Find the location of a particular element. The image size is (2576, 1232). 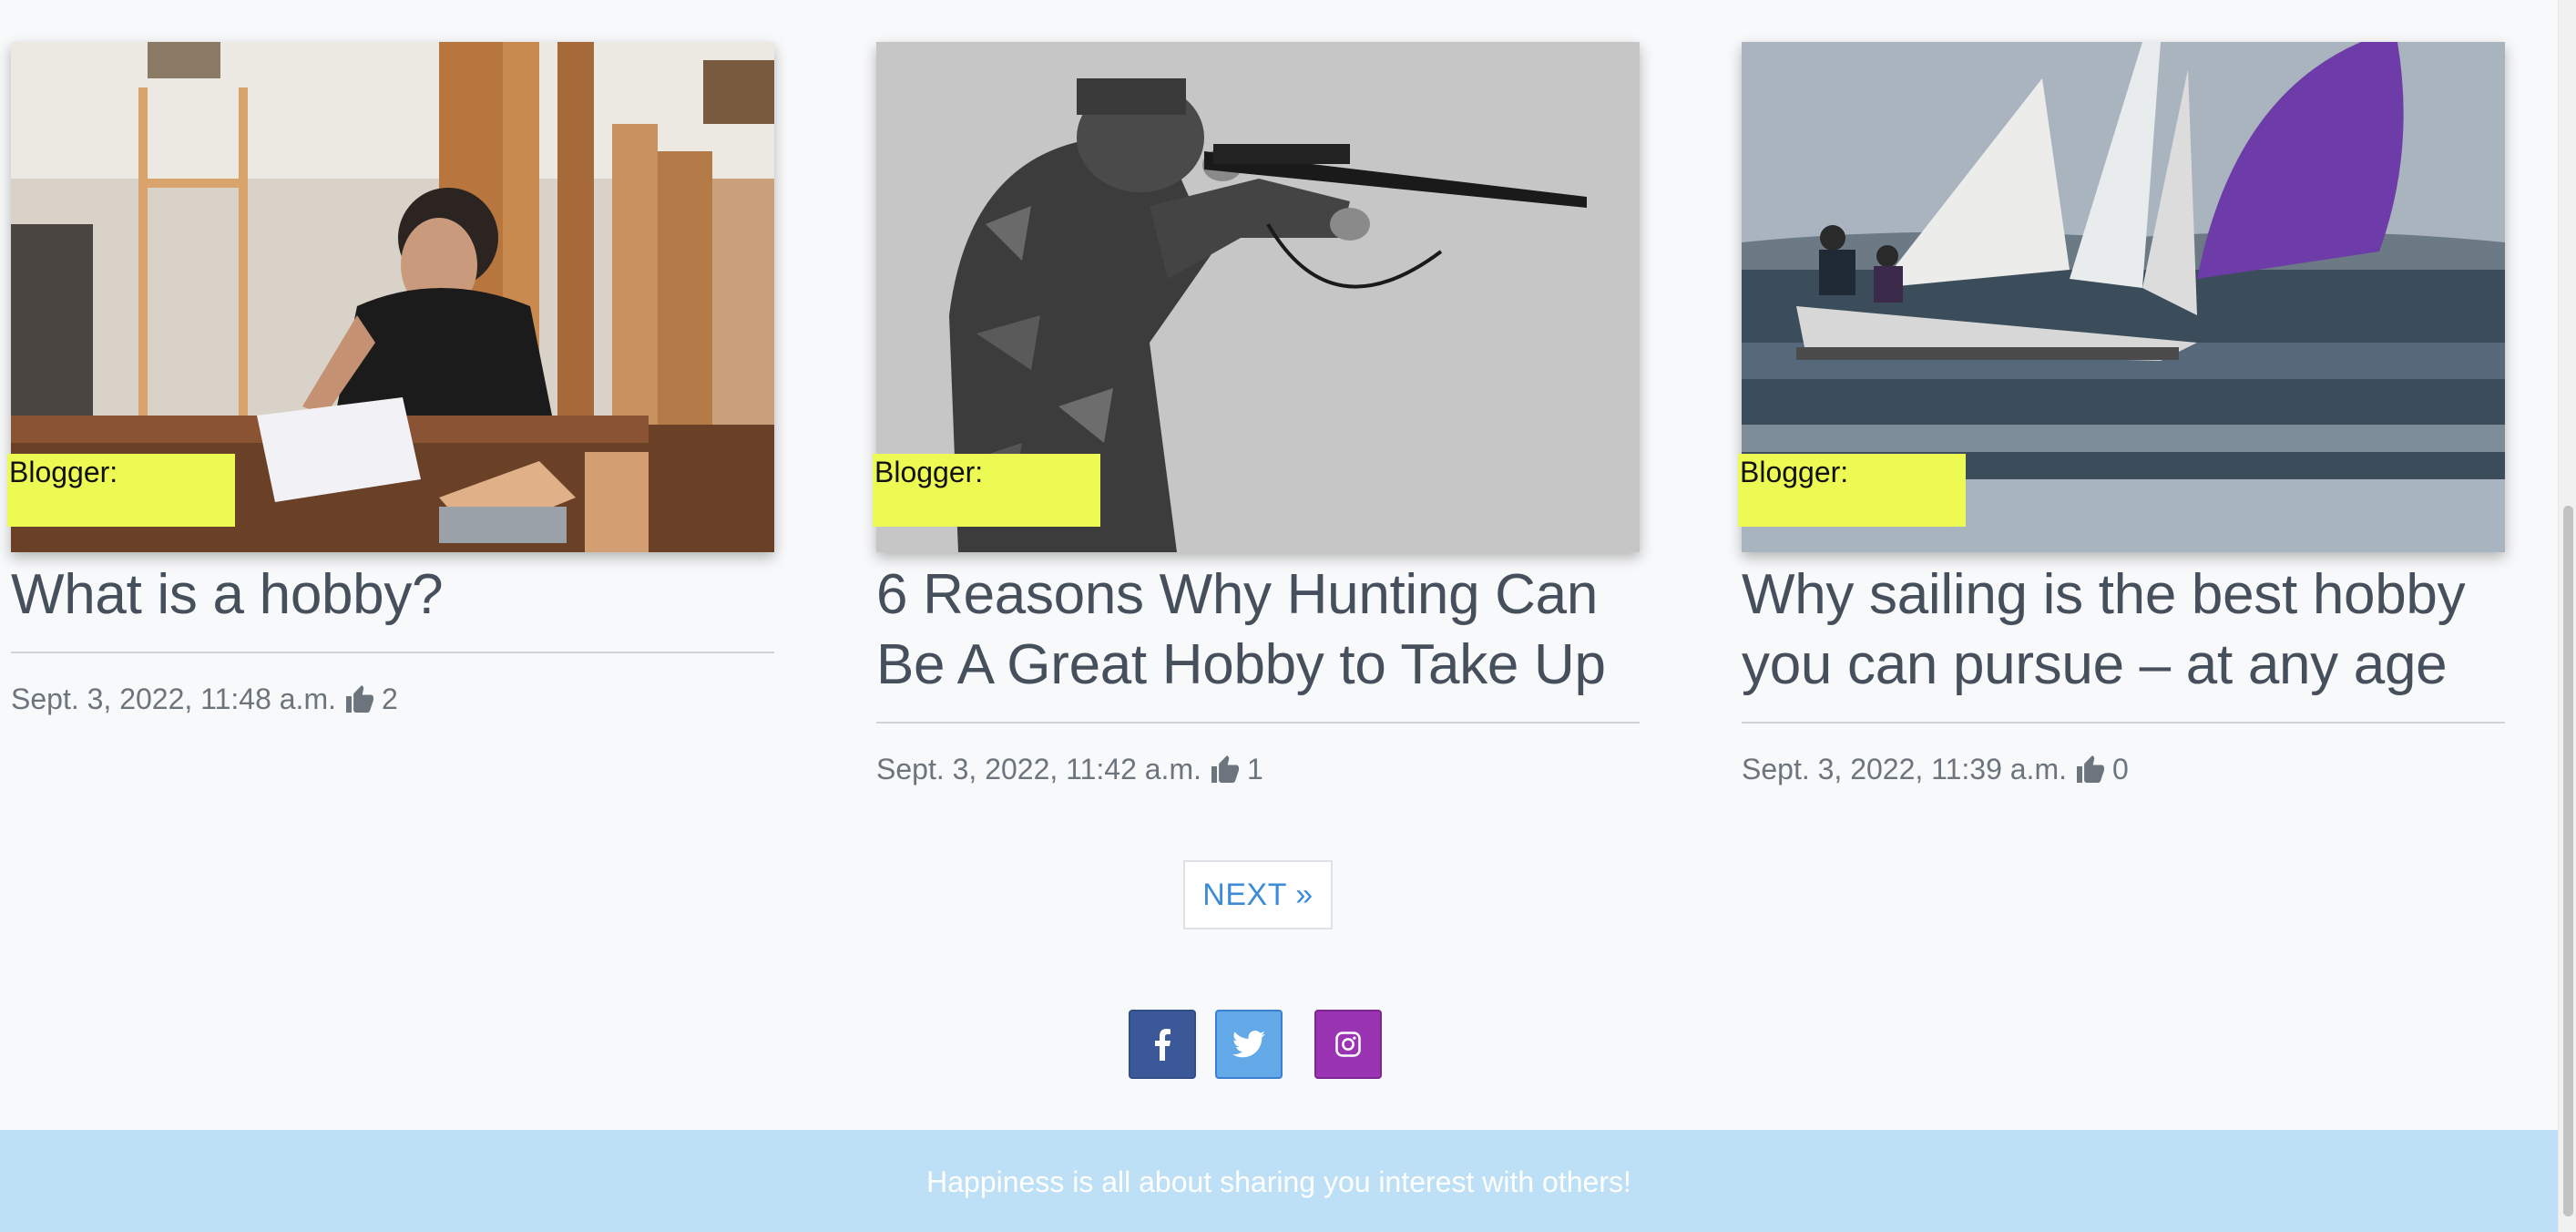

instagram-button is located at coordinates (1348, 1044).